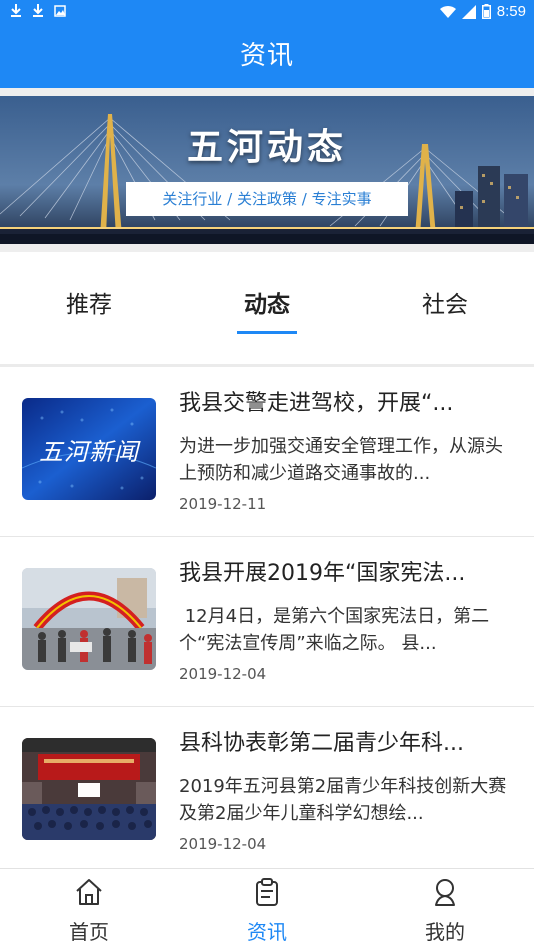 Image resolution: width=534 pixels, height=950 pixels. I want to click on constitution-day-event-image, so click(89, 619).